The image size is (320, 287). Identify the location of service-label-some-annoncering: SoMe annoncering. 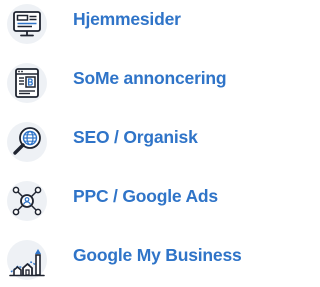
(150, 78).